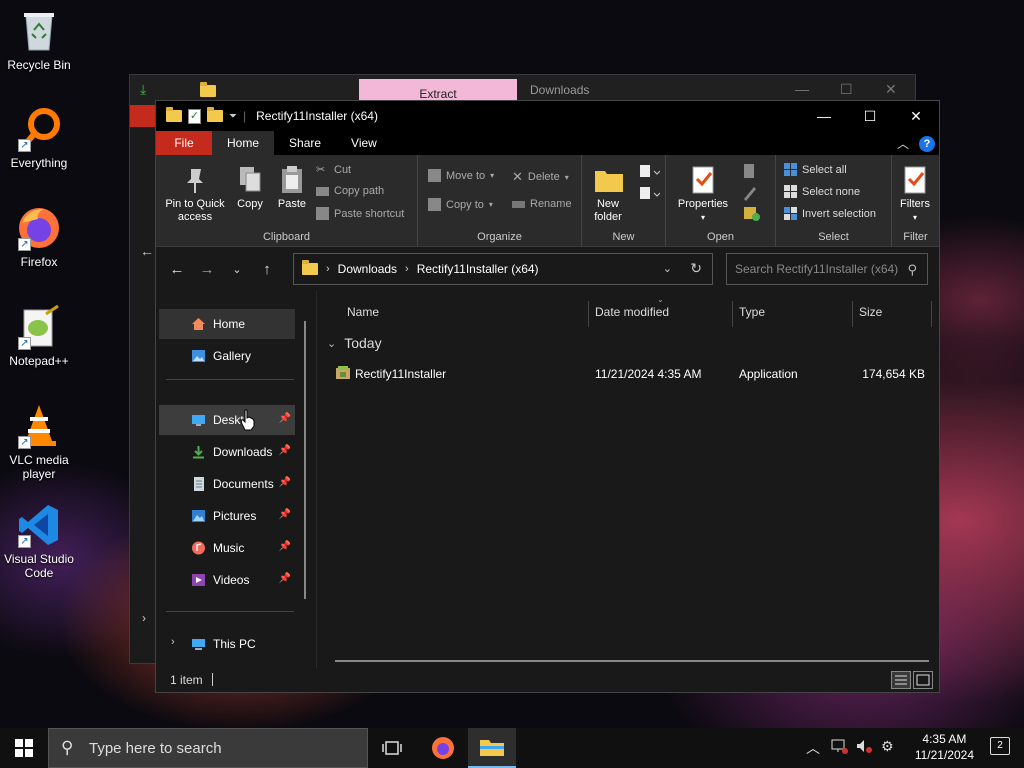 The height and width of the screenshot is (768, 1024). What do you see at coordinates (703, 194) in the screenshot?
I see `properties-button: Properties ▾` at bounding box center [703, 194].